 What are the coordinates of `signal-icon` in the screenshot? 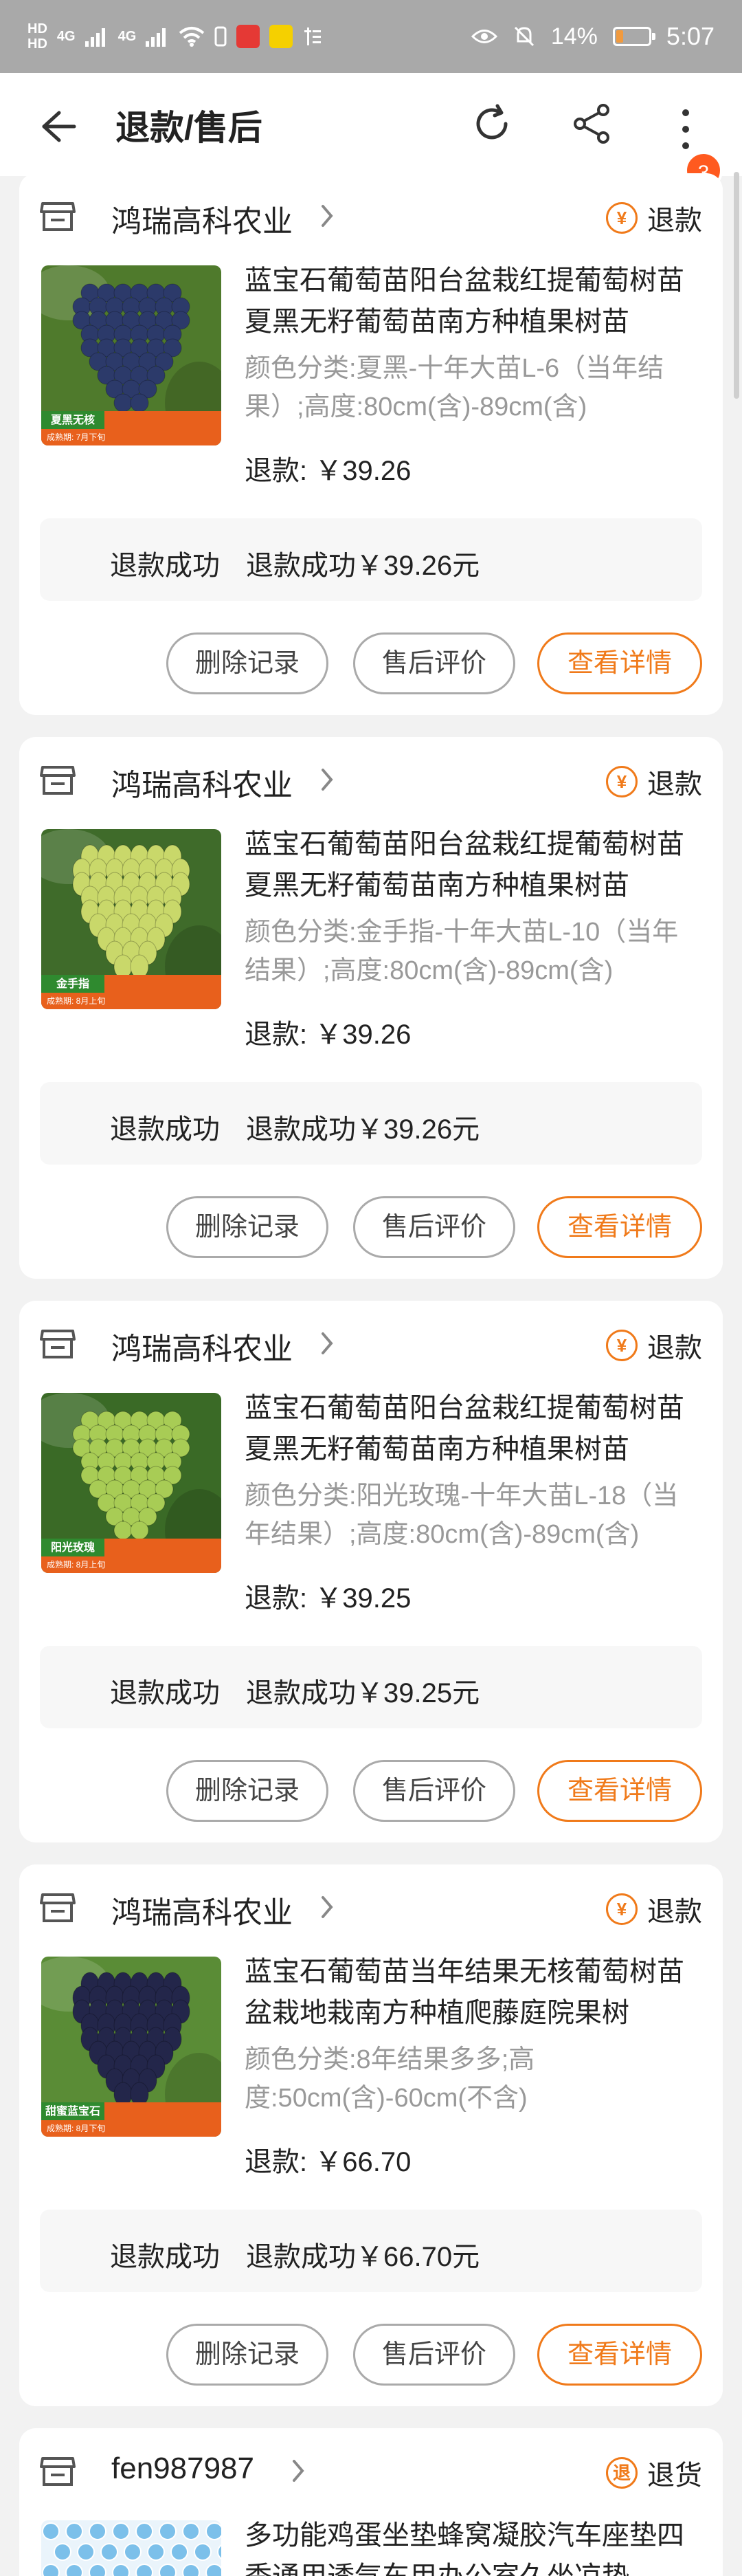 It's located at (95, 37).